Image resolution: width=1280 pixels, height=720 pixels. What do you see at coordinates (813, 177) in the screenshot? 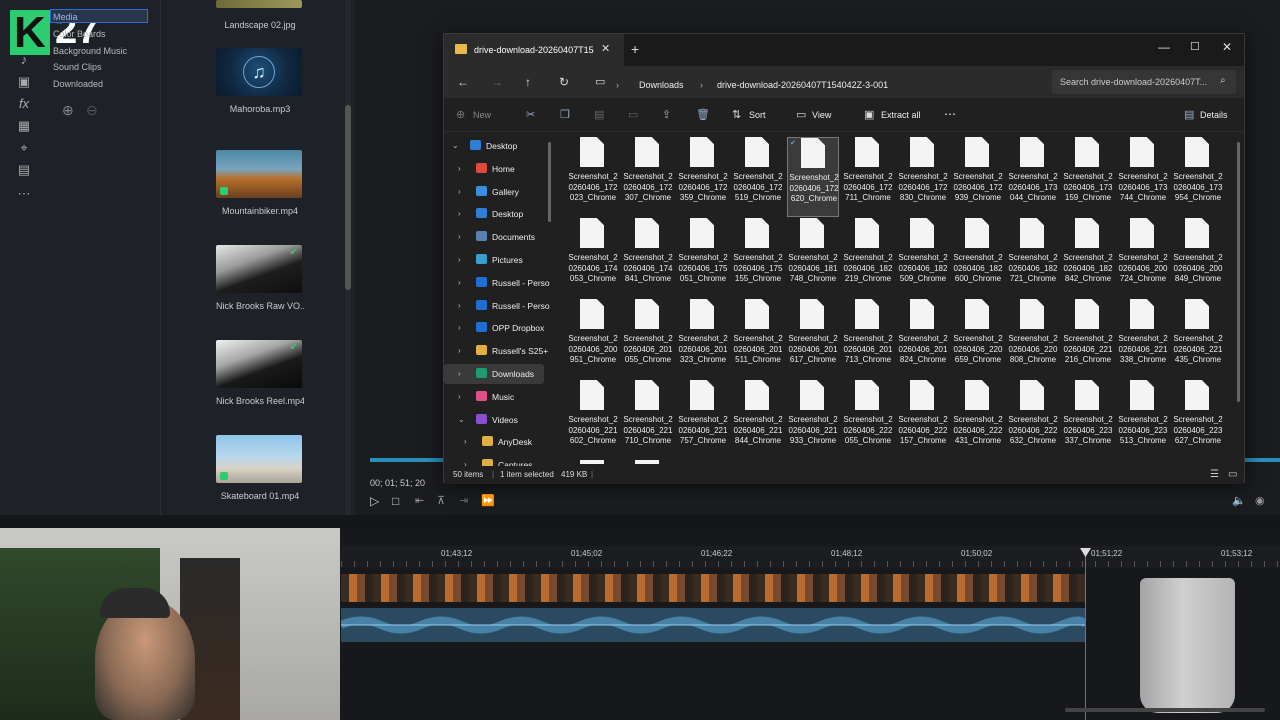
I see `file-item: Screenshot_20260406_172620_Chrome ✔` at bounding box center [813, 177].